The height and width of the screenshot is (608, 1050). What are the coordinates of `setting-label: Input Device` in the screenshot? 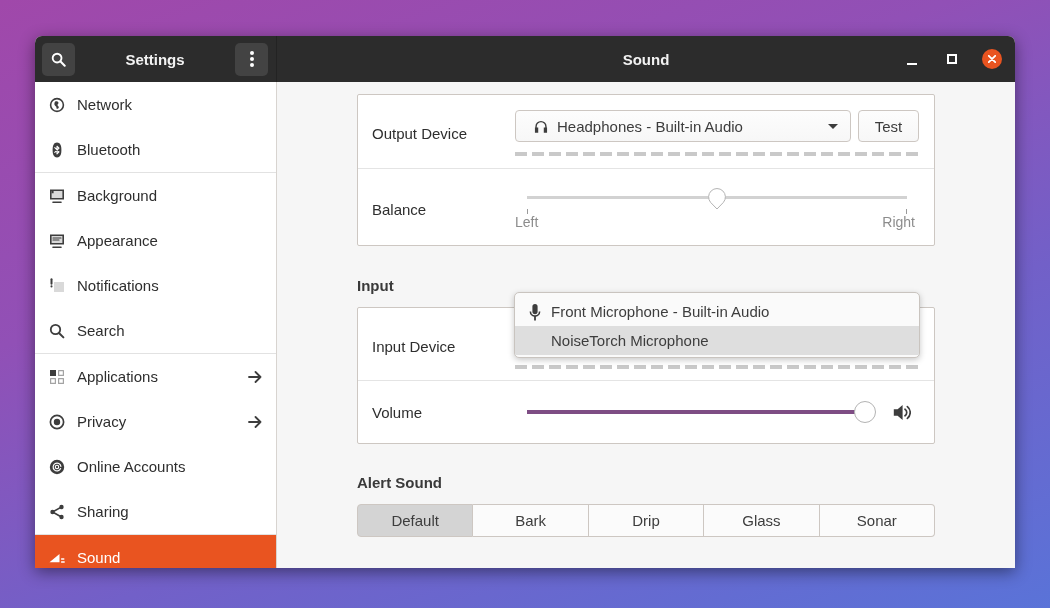 It's located at (414, 346).